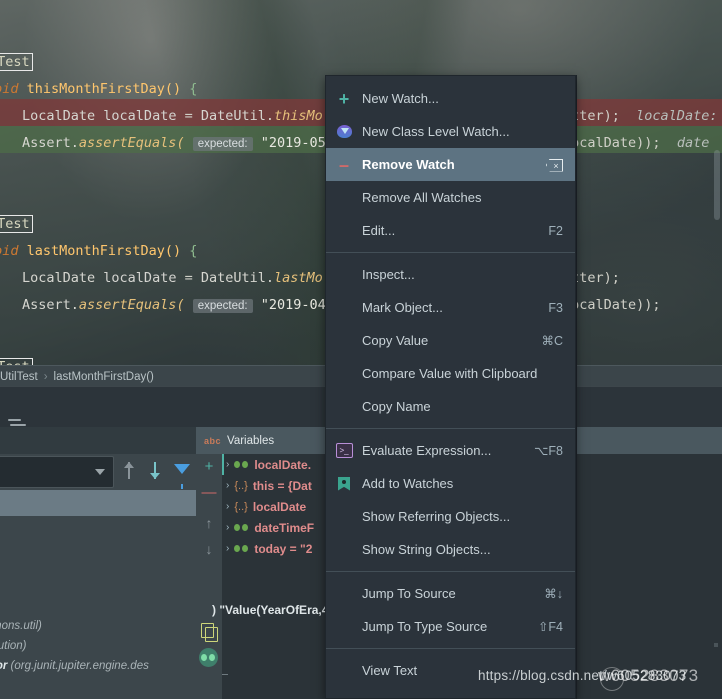 The width and height of the screenshot is (722, 699). I want to click on step-up-button, so click(129, 471).